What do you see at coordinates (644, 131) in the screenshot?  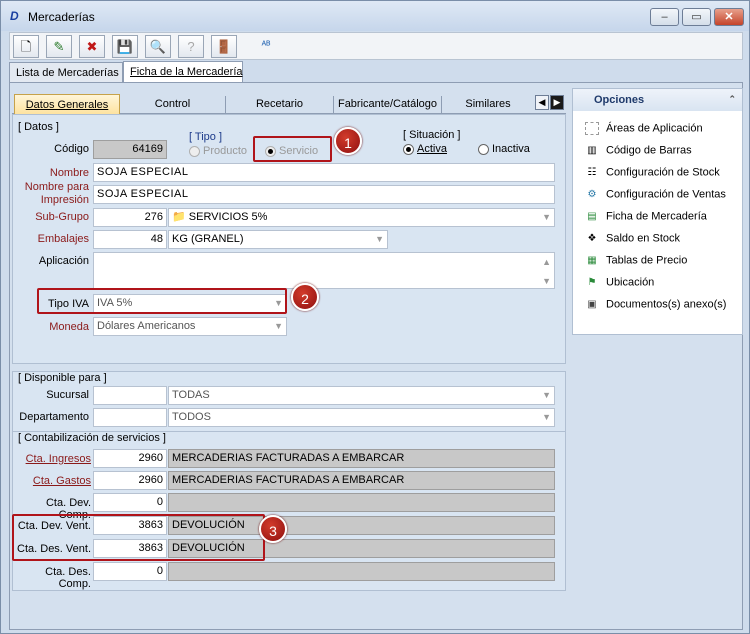 I see `opcion-areas-aplicacion: Áreas de Aplicación` at bounding box center [644, 131].